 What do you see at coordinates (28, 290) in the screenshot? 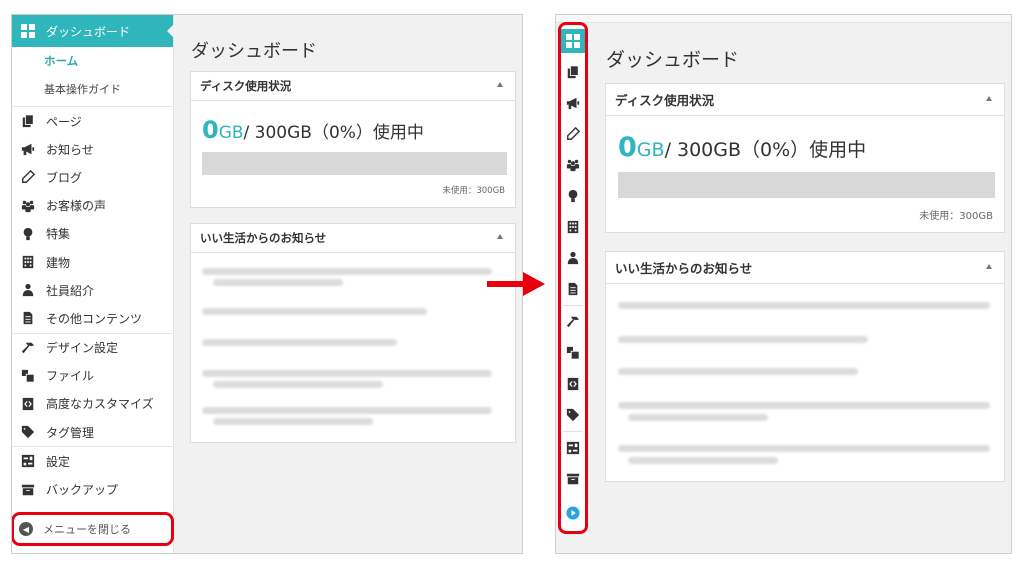
I see `person-icon` at bounding box center [28, 290].